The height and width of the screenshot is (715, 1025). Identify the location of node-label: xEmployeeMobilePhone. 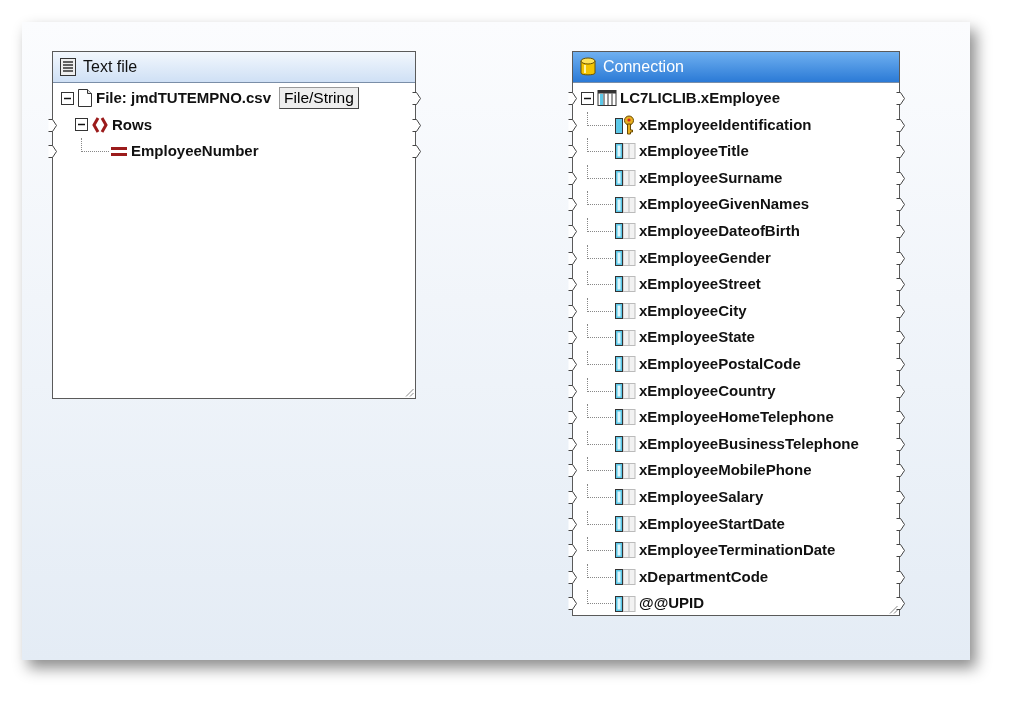
(725, 470).